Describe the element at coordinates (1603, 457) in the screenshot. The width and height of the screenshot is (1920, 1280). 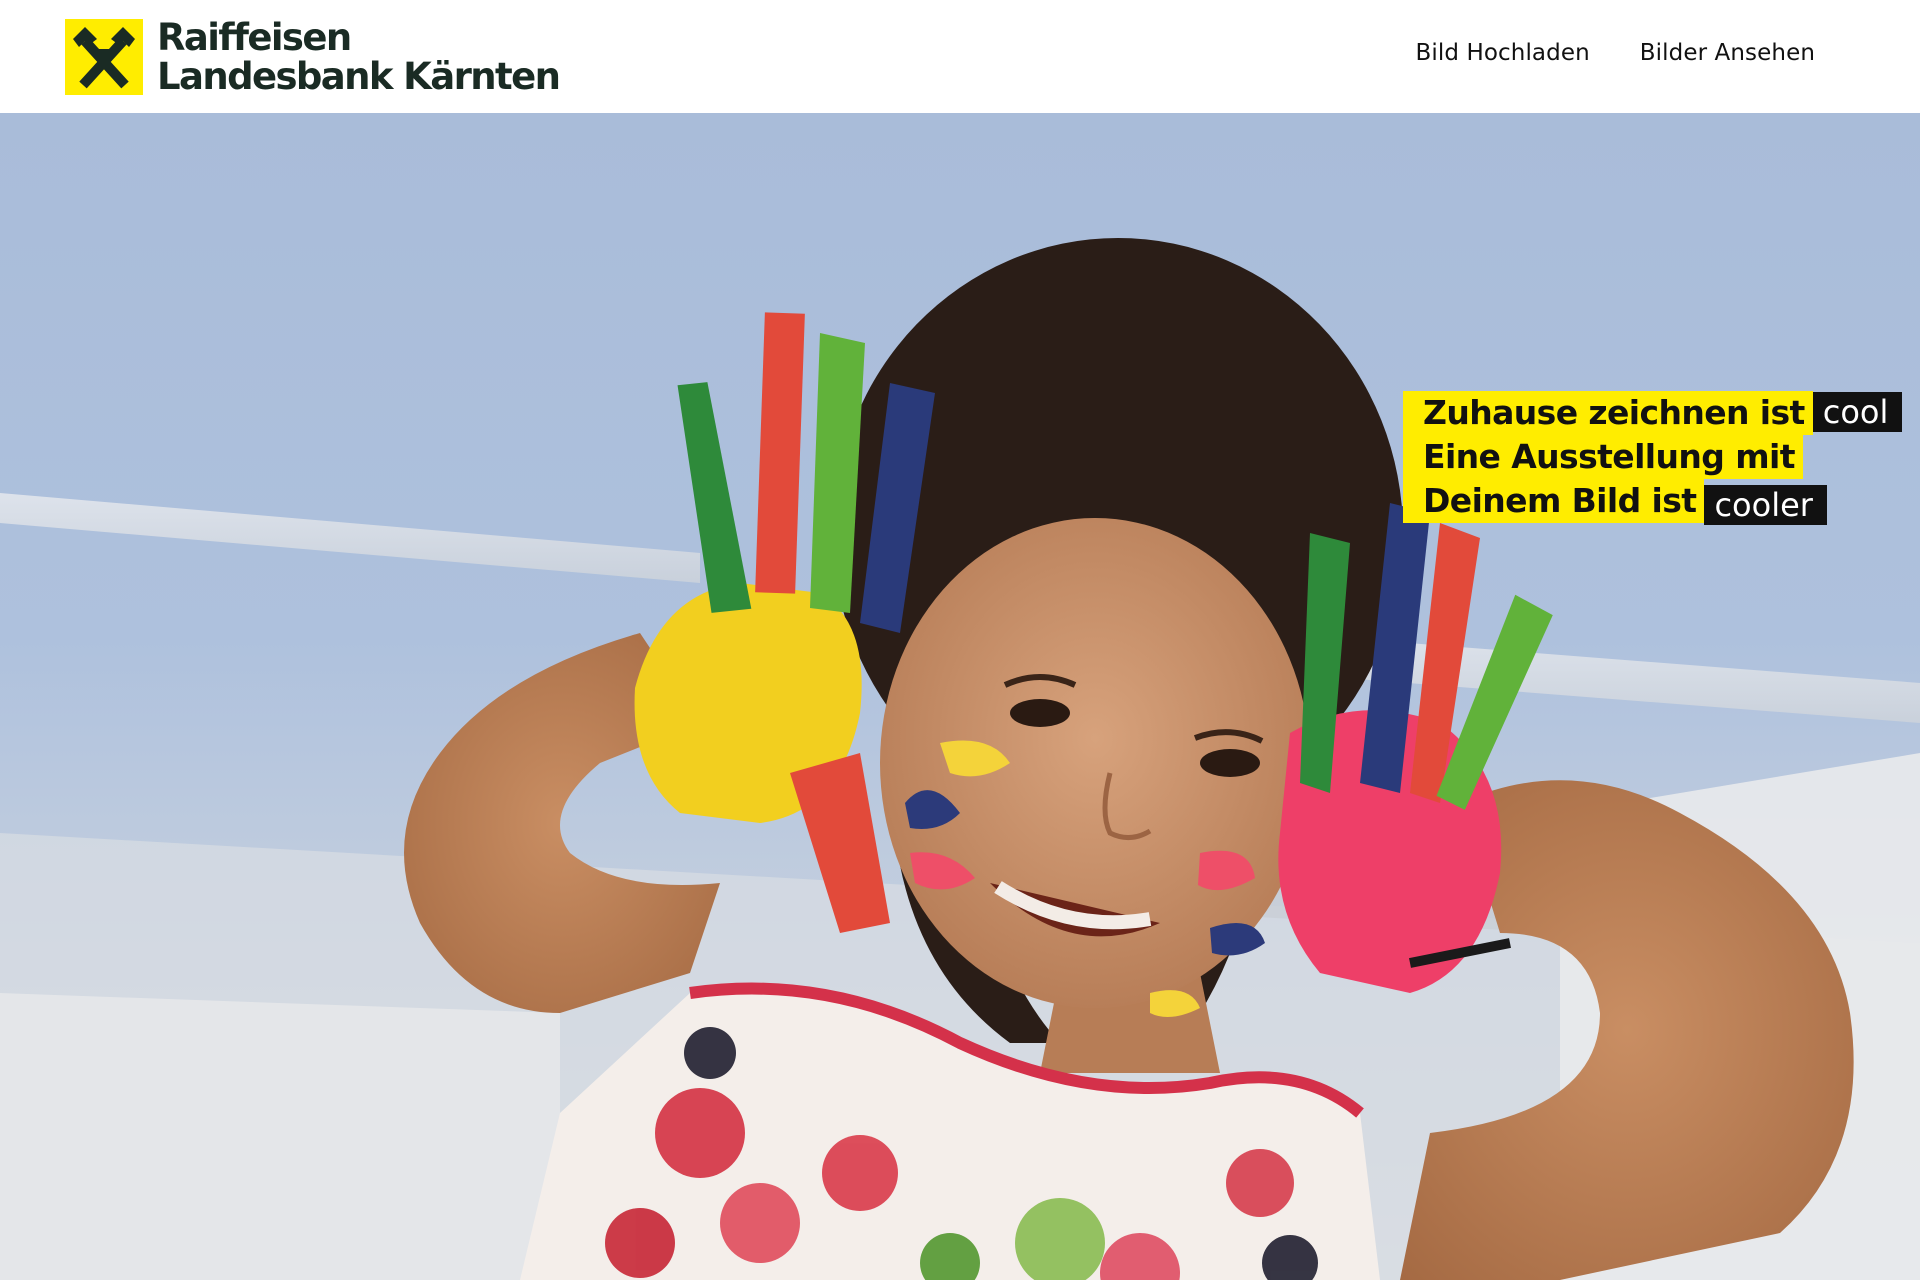
I see `headline-line-2-text: Eine Ausstellung mit` at that location.